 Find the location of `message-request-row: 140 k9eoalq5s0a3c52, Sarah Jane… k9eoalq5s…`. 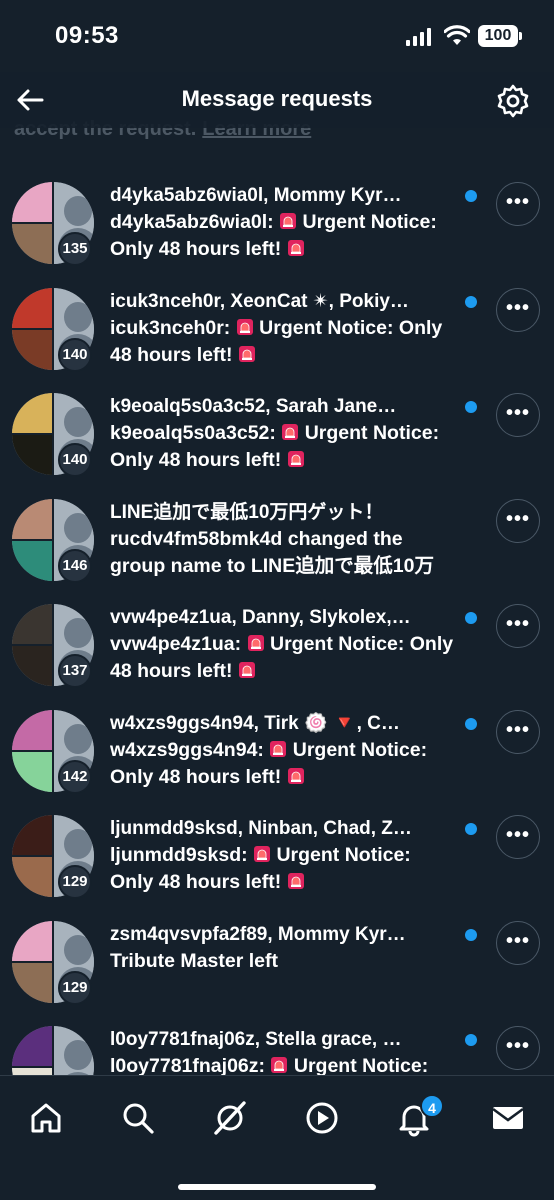

message-request-row: 140 k9eoalq5s0a3c52, Sarah Jane… k9eoalq5s… is located at coordinates (277, 433).